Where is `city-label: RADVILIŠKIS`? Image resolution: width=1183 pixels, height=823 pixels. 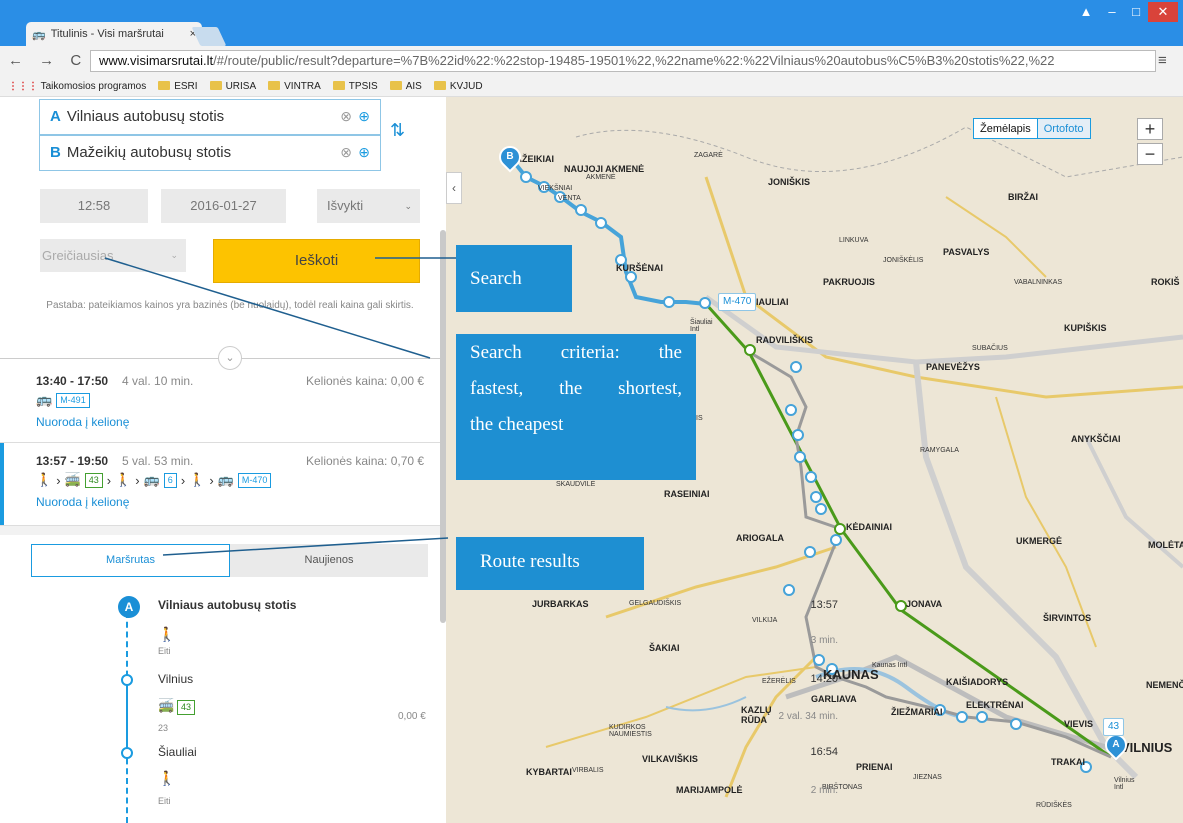
city-label: RADVILIŠKIS is located at coordinates (785, 340).